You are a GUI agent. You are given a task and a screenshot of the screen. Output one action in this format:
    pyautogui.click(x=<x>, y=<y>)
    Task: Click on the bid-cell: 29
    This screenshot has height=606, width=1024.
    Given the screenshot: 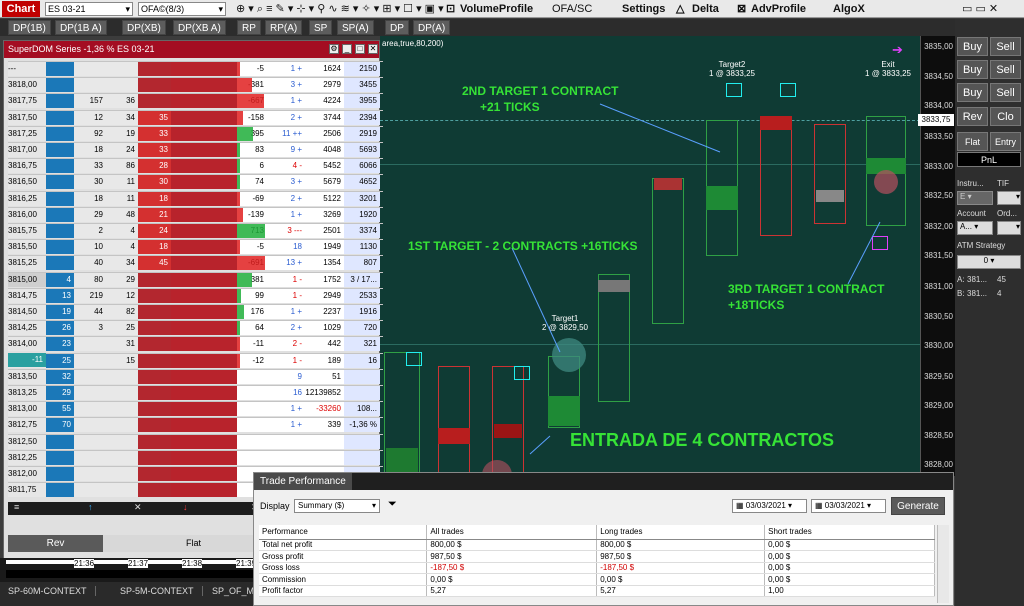 What is the action you would take?
    pyautogui.click(x=60, y=393)
    